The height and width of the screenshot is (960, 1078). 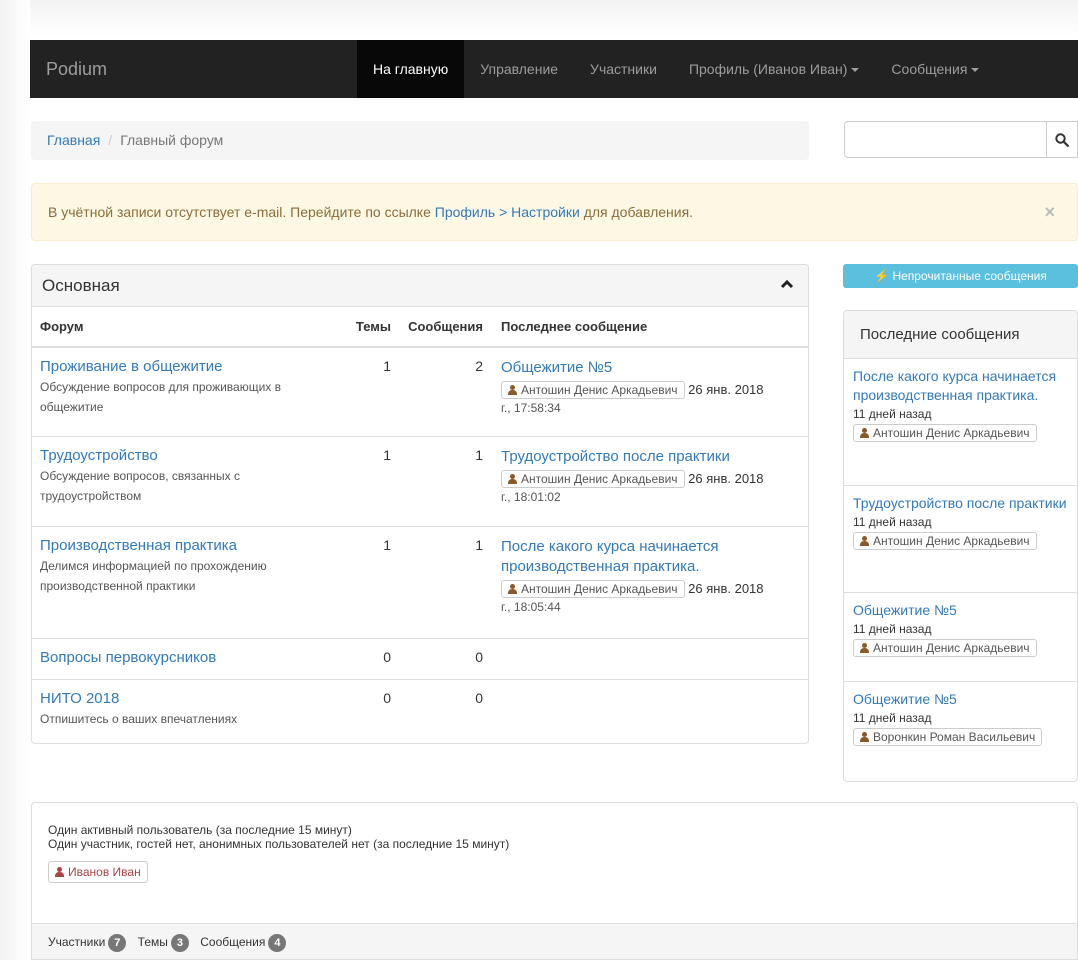 What do you see at coordinates (650, 368) in the screenshot?
I see `last-topic-link: Общежитие №5` at bounding box center [650, 368].